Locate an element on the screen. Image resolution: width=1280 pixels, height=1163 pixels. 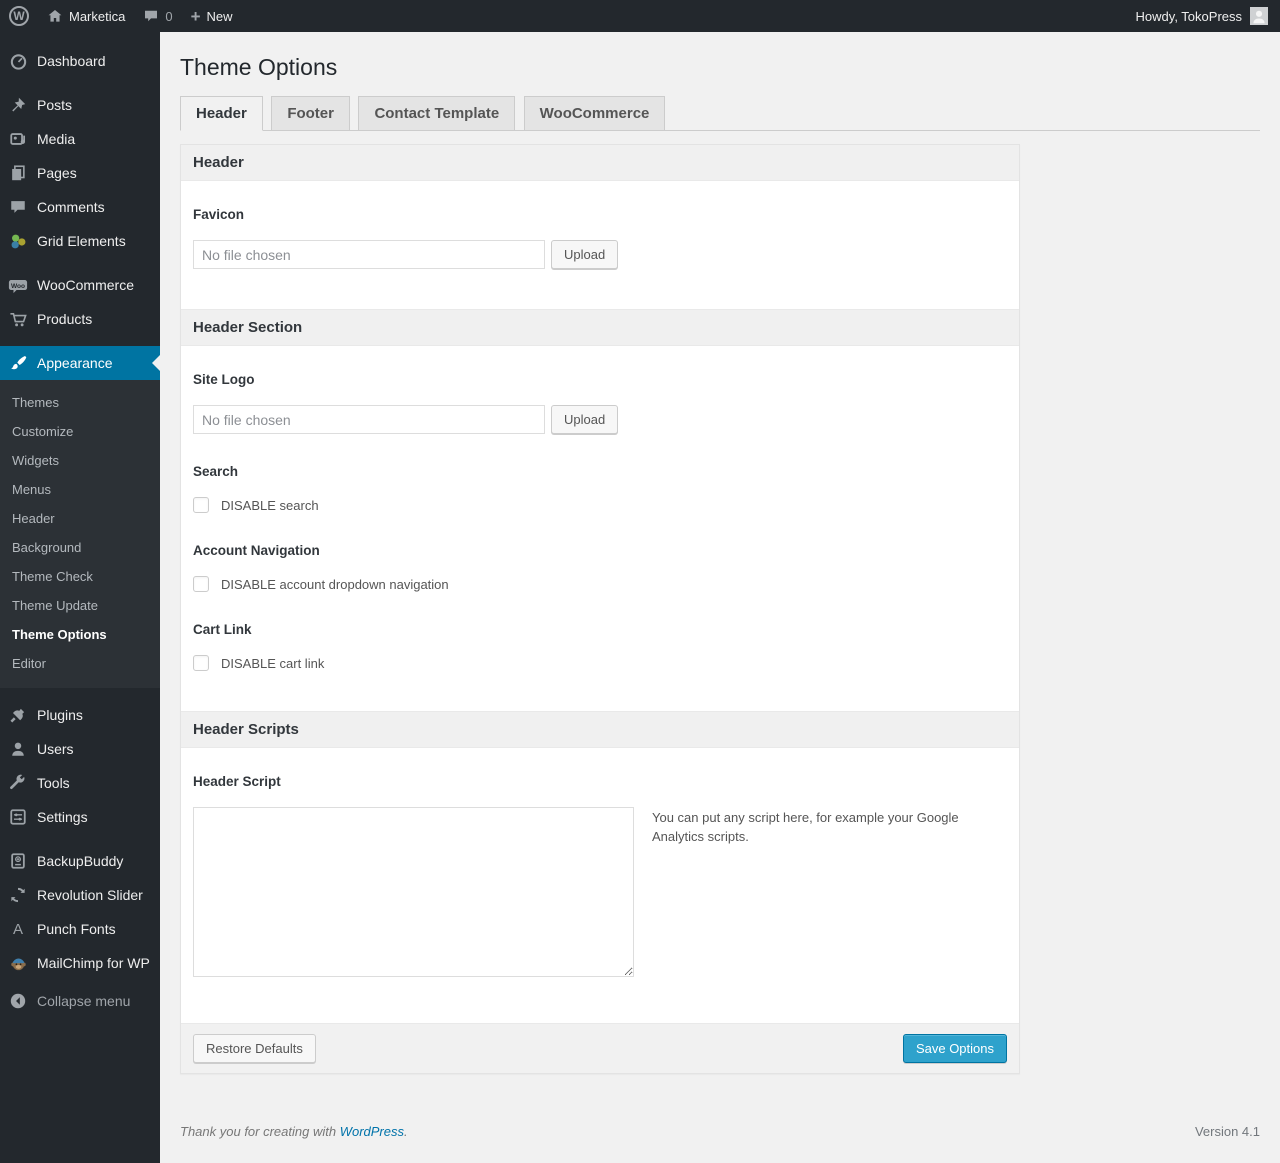
sidebar-item-appearance: Appearance is located at coordinates (80, 363).